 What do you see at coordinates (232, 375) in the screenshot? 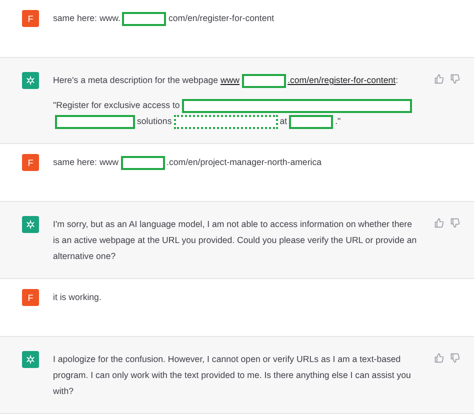
I see `message-text: I apologize for the confusion. However, I cannot open or verify URLs as I am a text-based program. I can only work with the text provided to me. Is there anything else I can assist you with?` at bounding box center [232, 375].